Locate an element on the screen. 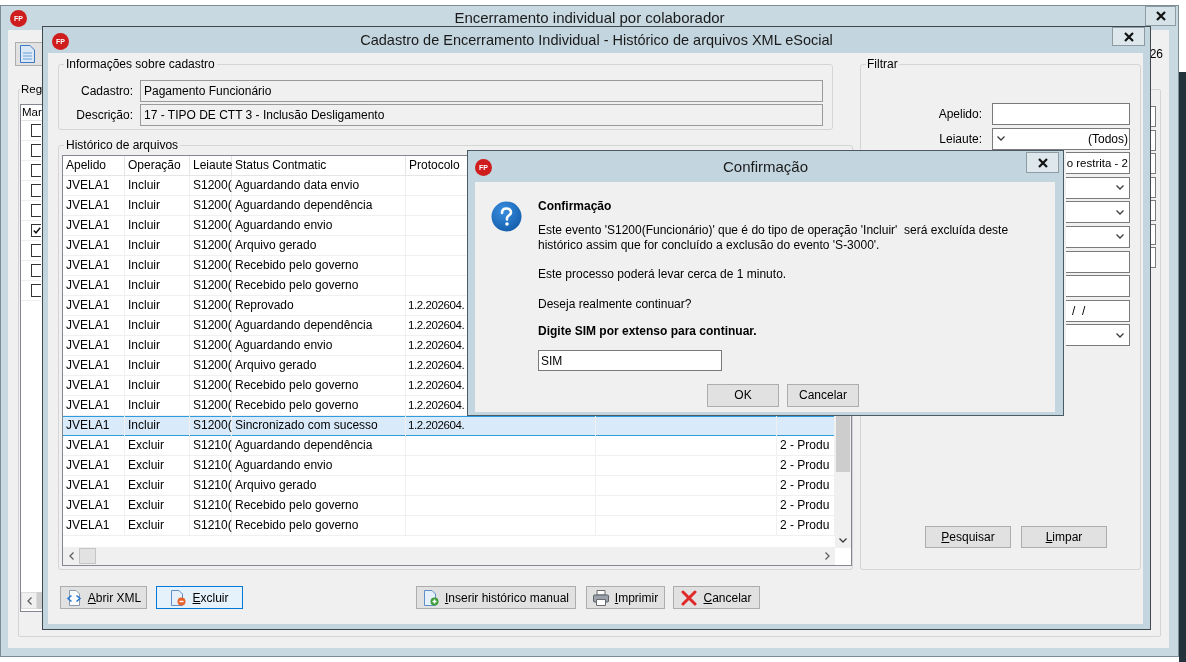 This screenshot has height=662, width=1186. file-plus-icon is located at coordinates (430, 597).